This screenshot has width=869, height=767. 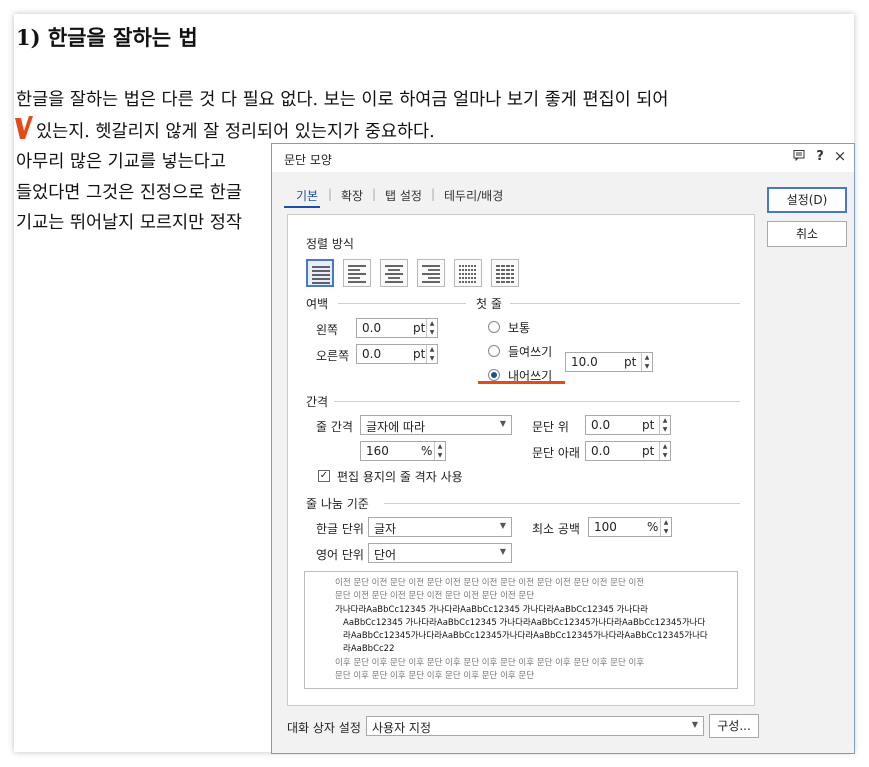 I want to click on preview-sample-line: 라AaBbCc22, so click(x=369, y=649).